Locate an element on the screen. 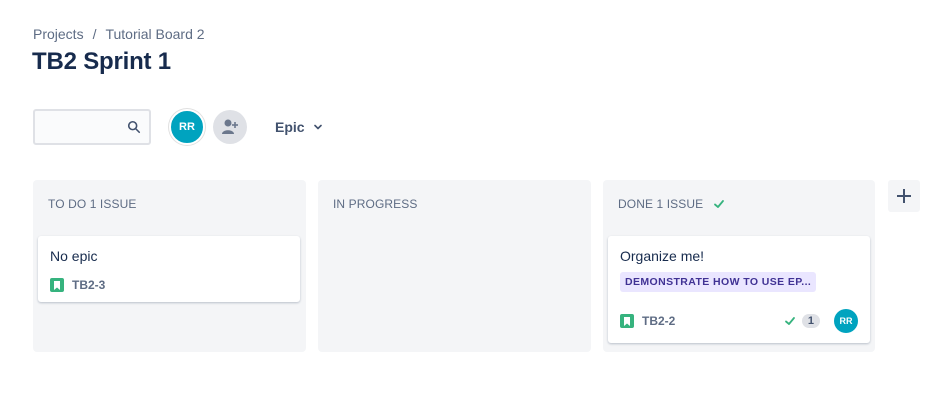  issue-key: TB2-3 is located at coordinates (88, 285).